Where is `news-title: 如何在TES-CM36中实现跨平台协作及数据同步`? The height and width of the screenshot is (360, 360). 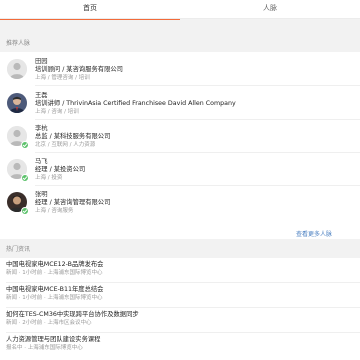
news-title: 如何在TES-CM36中实现跨平台协作及数据同步 is located at coordinates (72, 314).